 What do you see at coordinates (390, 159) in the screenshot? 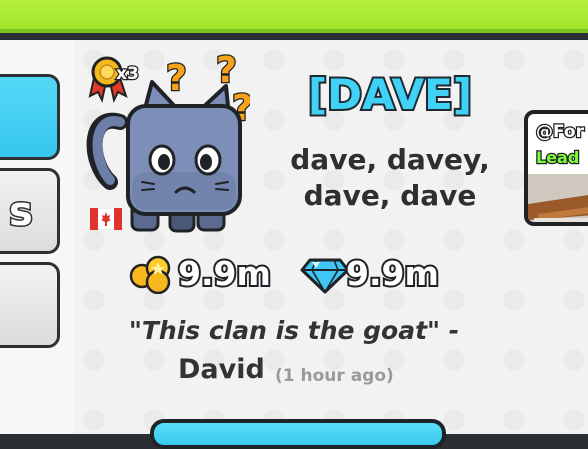
I see `clan-description-line-1: dave, davey,` at bounding box center [390, 159].